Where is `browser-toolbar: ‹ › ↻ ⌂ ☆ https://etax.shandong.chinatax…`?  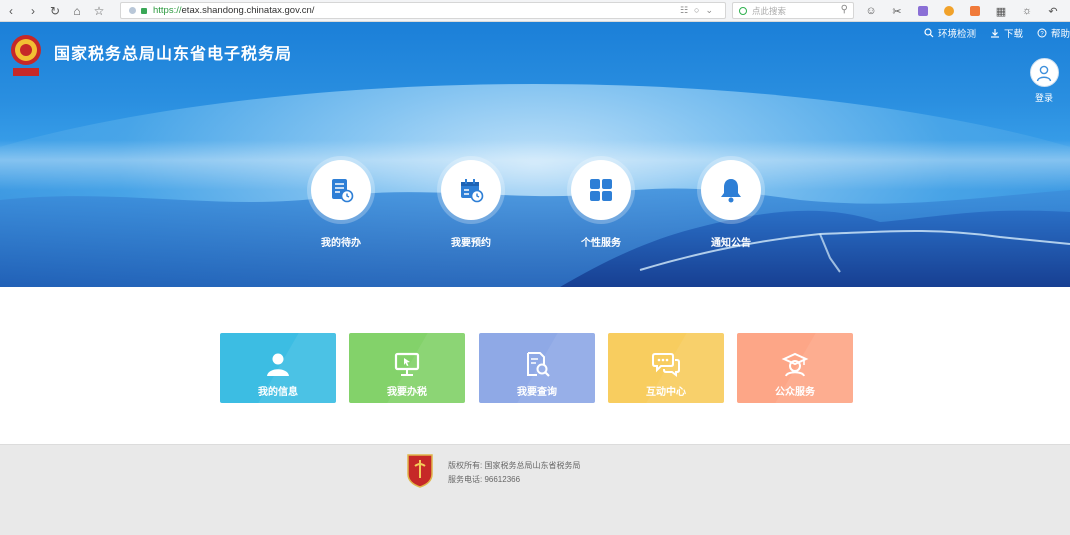 browser-toolbar: ‹ › ↻ ⌂ ☆ https://etax.shandong.chinatax… is located at coordinates (535, 11).